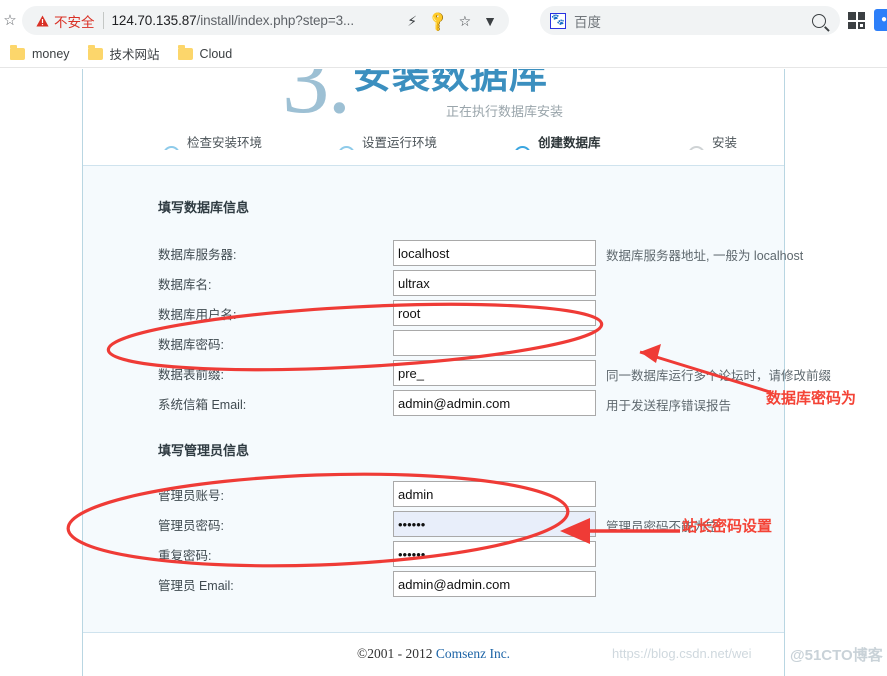  Describe the element at coordinates (74, 22) in the screenshot. I see `not-secure-label: 不安全` at that location.